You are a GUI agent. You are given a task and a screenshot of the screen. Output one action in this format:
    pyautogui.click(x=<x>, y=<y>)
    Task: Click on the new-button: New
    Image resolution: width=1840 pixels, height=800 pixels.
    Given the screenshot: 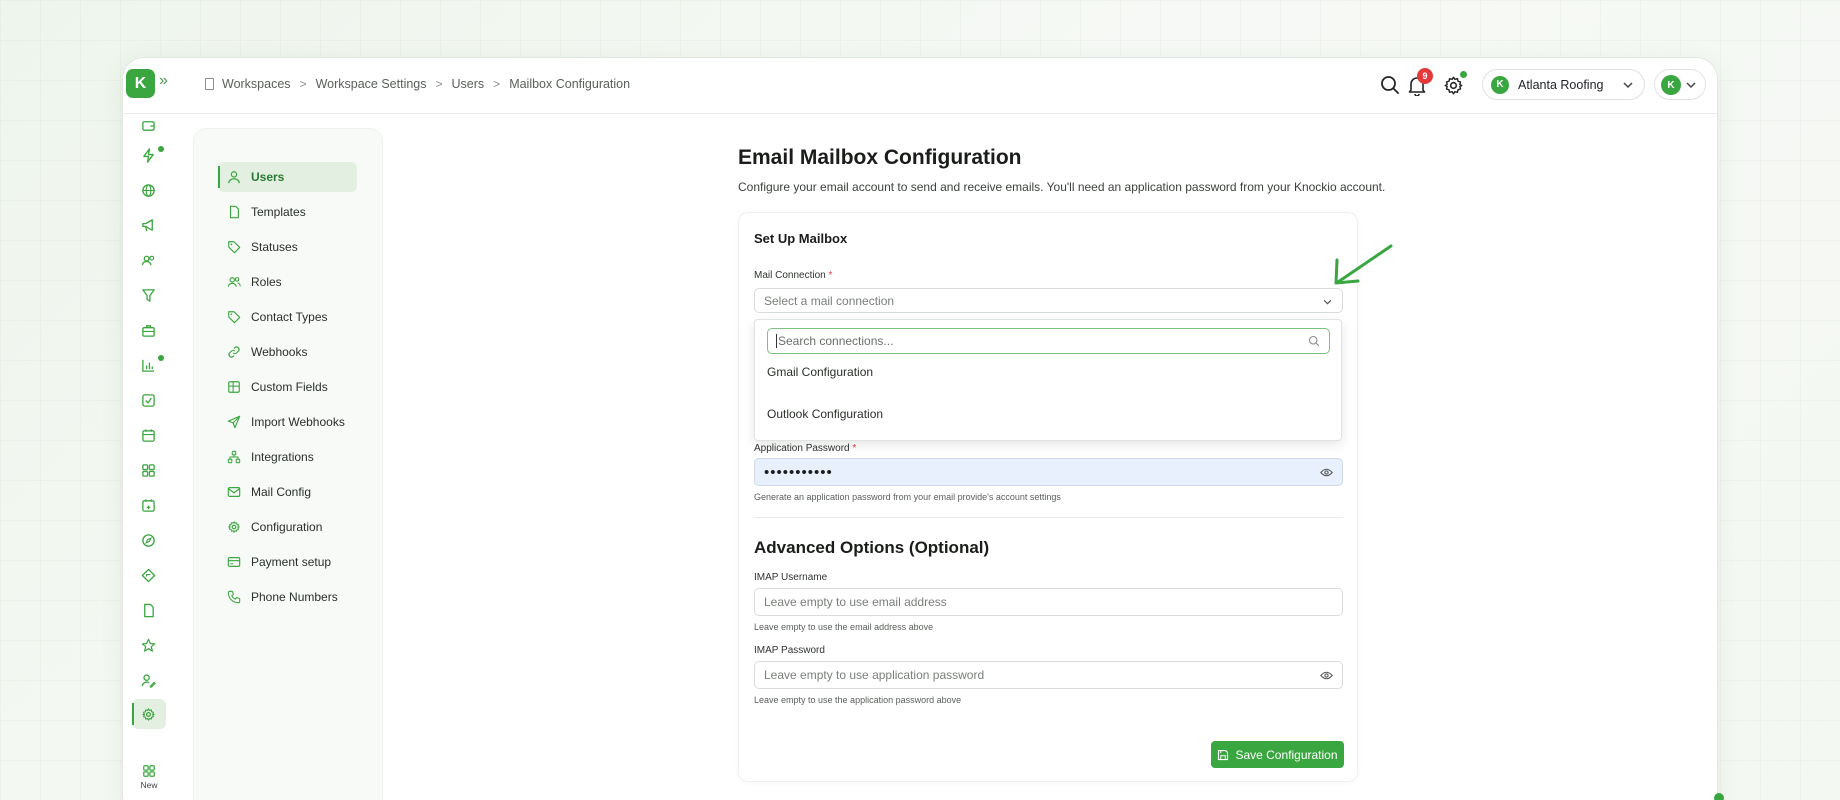 What is the action you would take?
    pyautogui.click(x=149, y=777)
    